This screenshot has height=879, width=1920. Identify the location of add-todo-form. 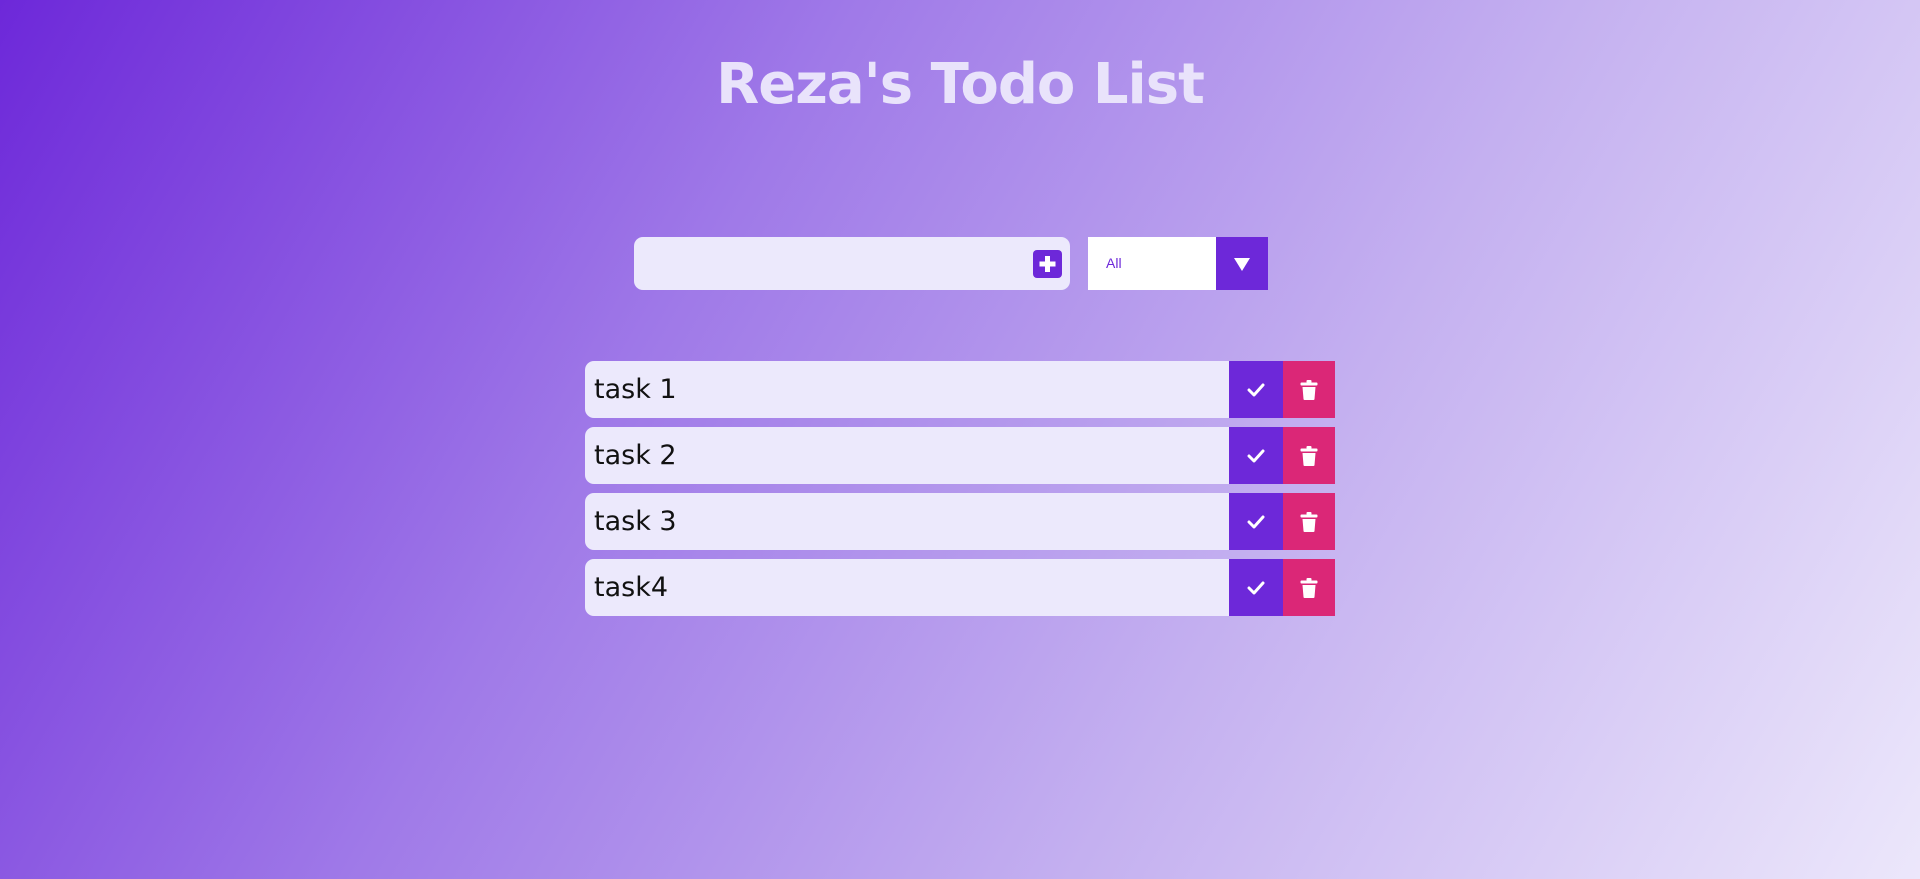
(852, 263).